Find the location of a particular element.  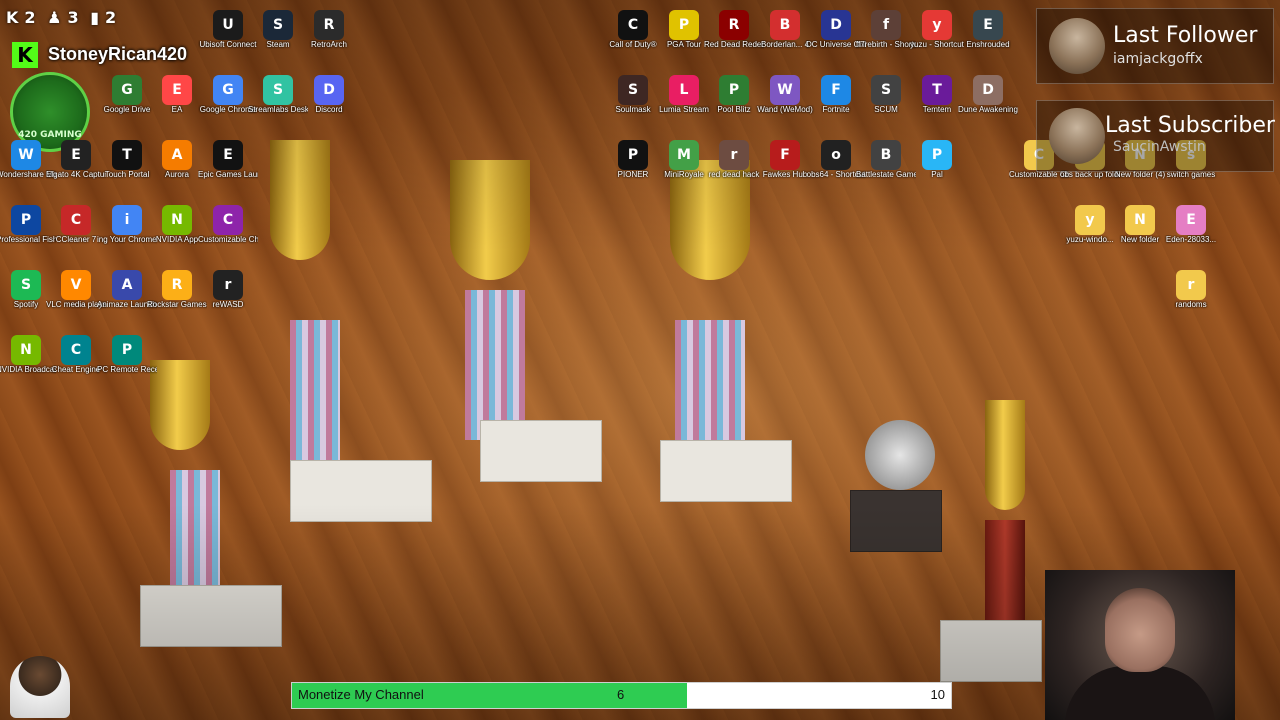

last-subscriber-alert: Last Subscriber SaucinAwstin is located at coordinates (1155, 136).